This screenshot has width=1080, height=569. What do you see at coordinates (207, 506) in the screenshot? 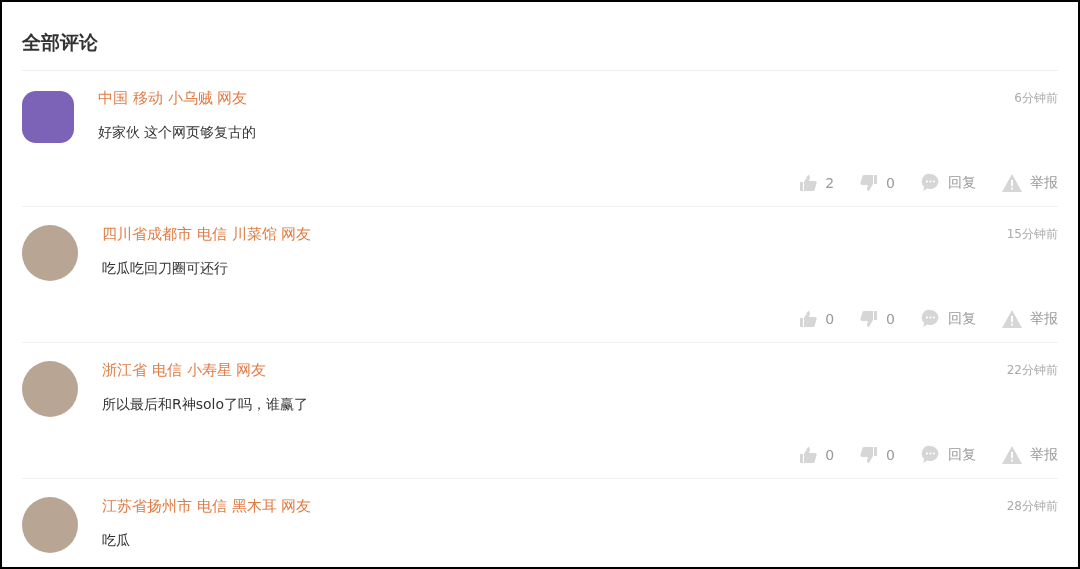
I see `user-name: 江苏省扬州市 电信 黑木耳 网友` at bounding box center [207, 506].